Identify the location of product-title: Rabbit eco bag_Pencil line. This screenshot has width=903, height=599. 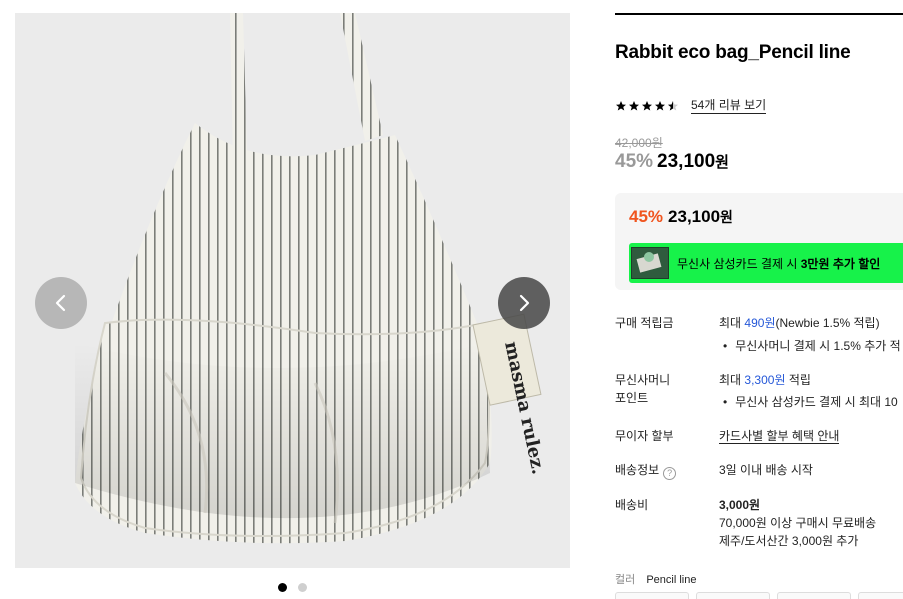
(733, 52).